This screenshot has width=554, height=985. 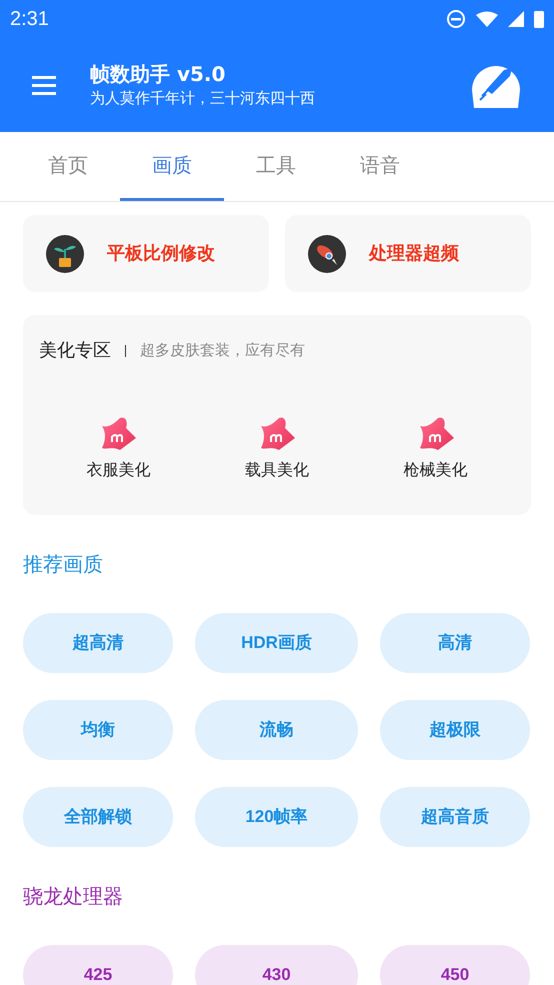 What do you see at coordinates (222, 351) in the screenshot?
I see `section-subtitle: 超多皮肤套装，应有尽有` at bounding box center [222, 351].